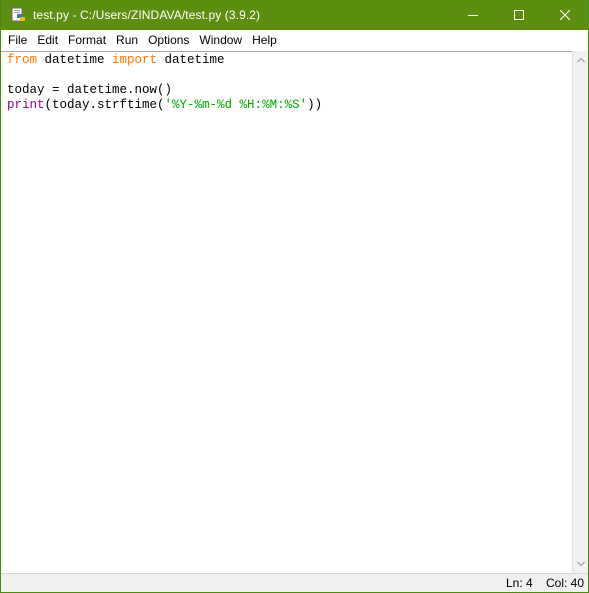  What do you see at coordinates (135, 60) in the screenshot?
I see `keyword-import: import` at bounding box center [135, 60].